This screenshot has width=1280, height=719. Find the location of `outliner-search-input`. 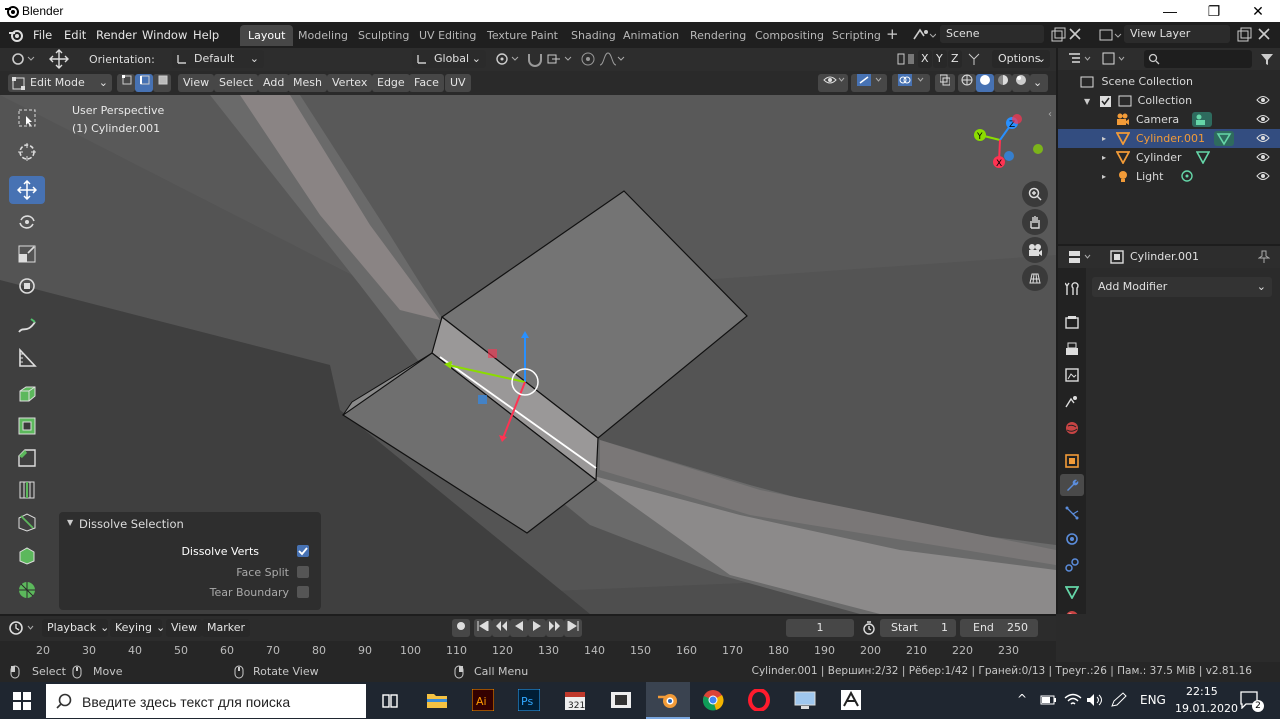

outliner-search-input is located at coordinates (1198, 59).